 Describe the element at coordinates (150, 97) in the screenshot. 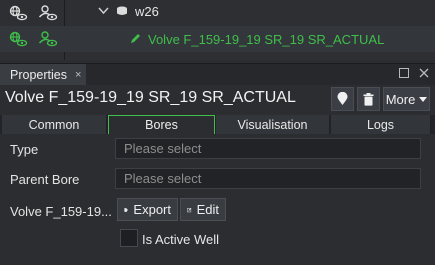

I see `page-title: Volve F_159-19_19 SR_19 SR_ACTUAL` at that location.